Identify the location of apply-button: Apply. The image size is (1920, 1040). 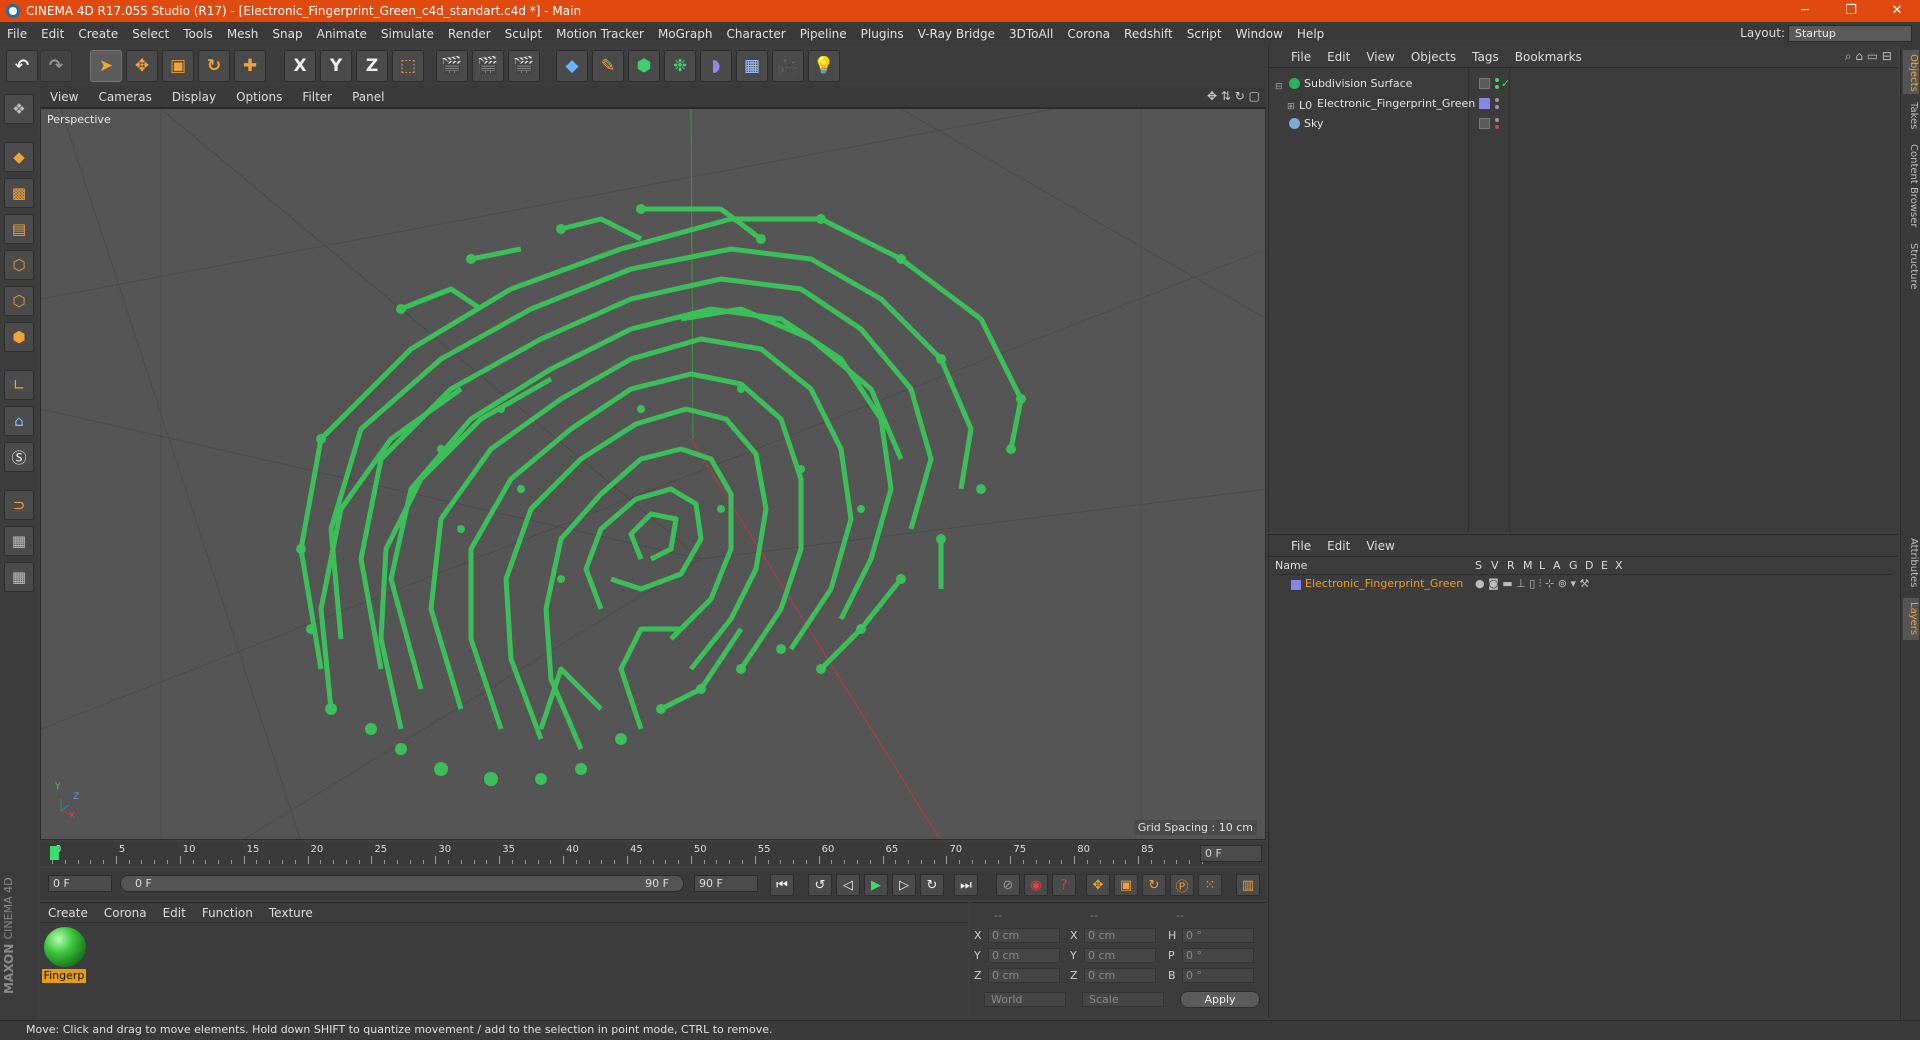
(1220, 999).